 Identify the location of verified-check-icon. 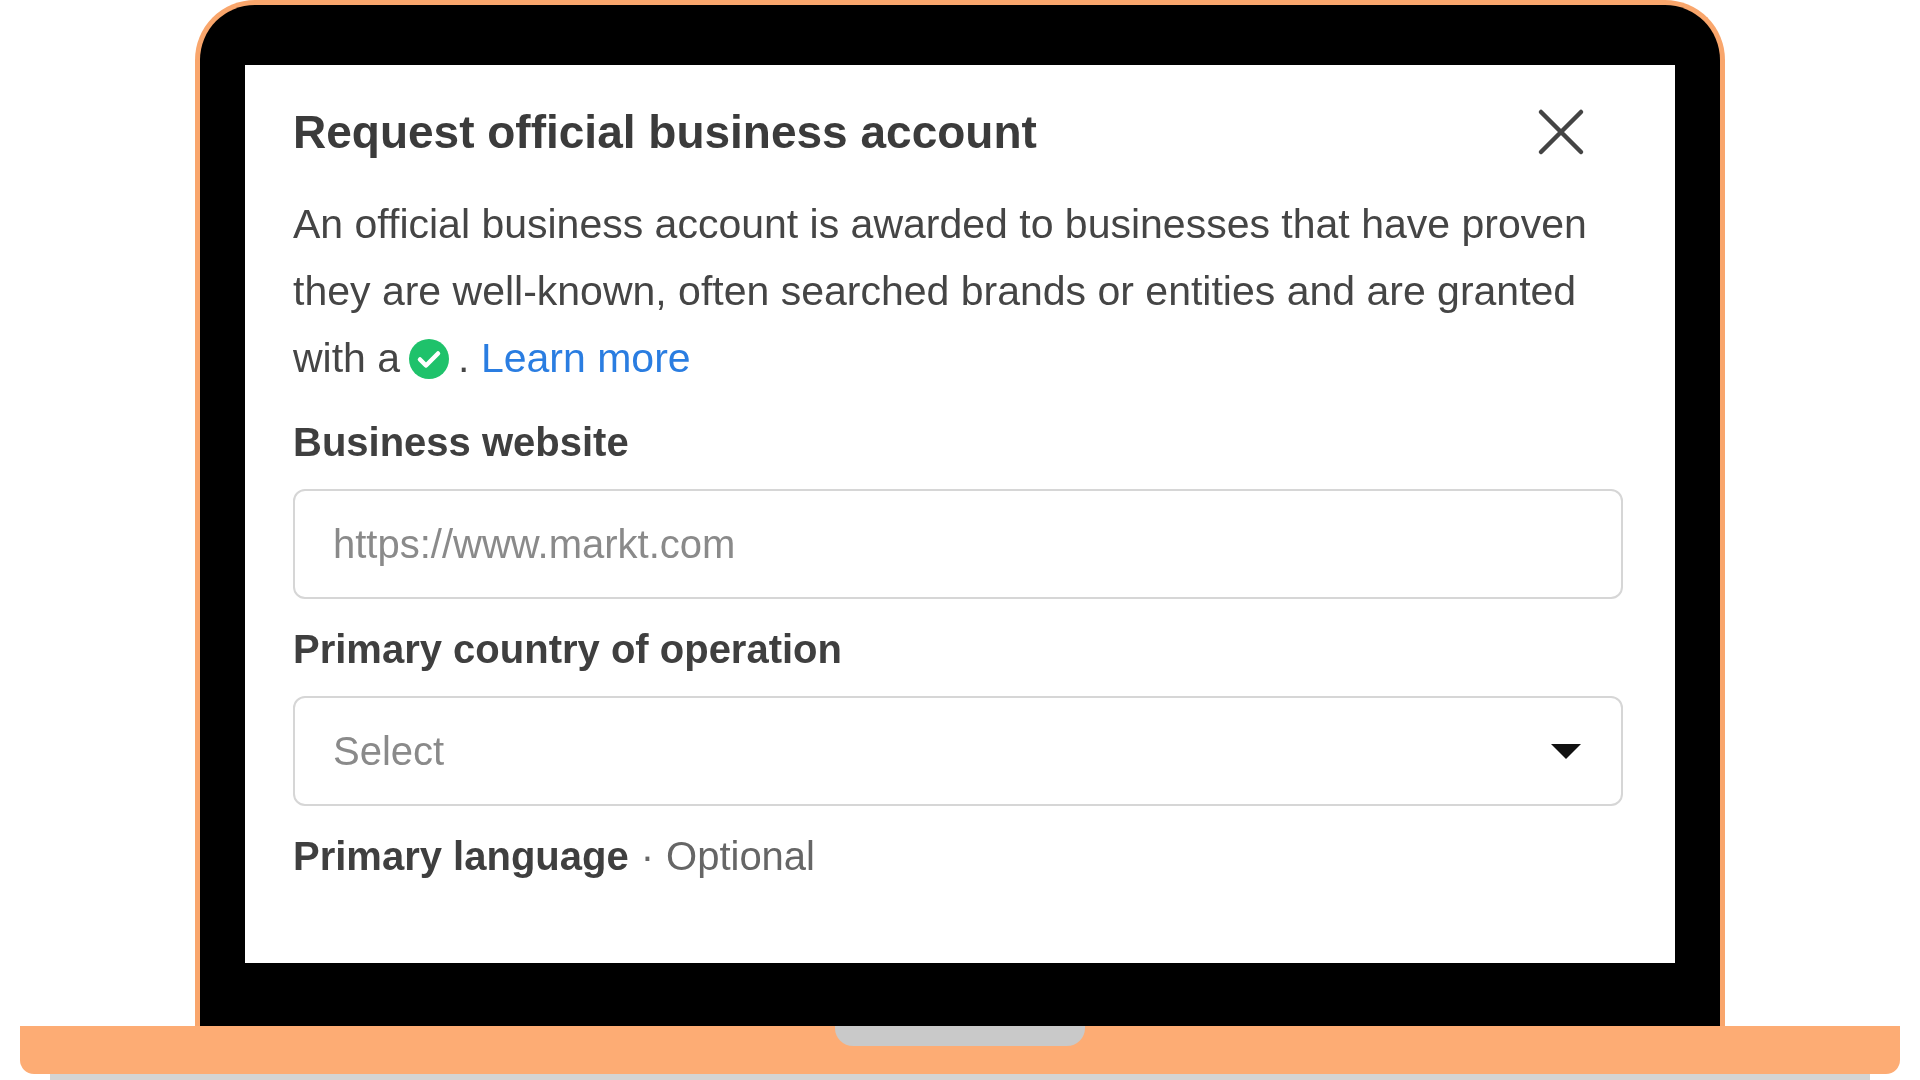
(429, 359).